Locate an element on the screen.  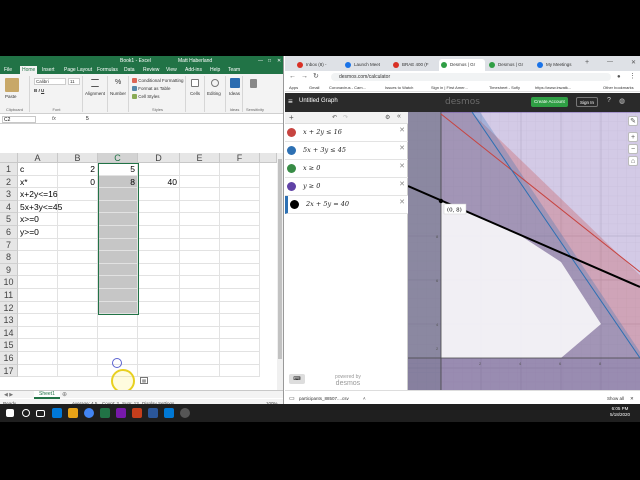
bookmark-other: Other bookmarks is located at coordinates (618, 87).